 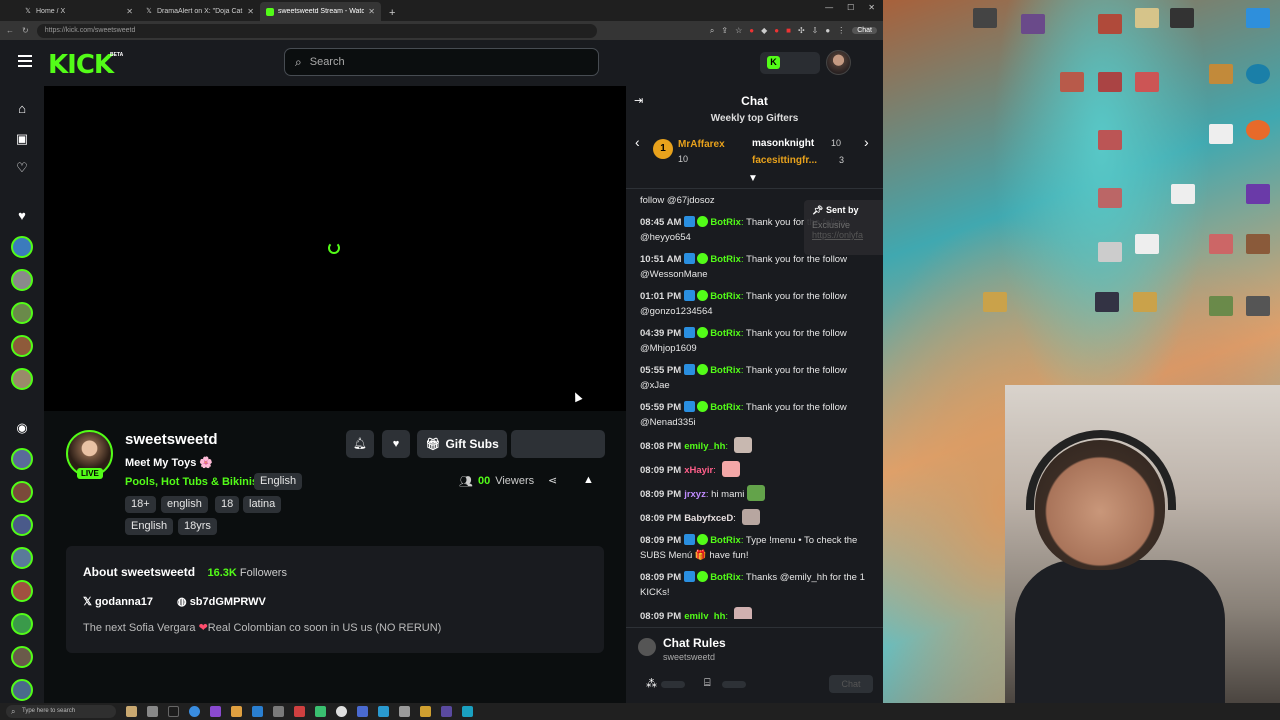 I want to click on tag-chip: english, so click(x=184, y=504).